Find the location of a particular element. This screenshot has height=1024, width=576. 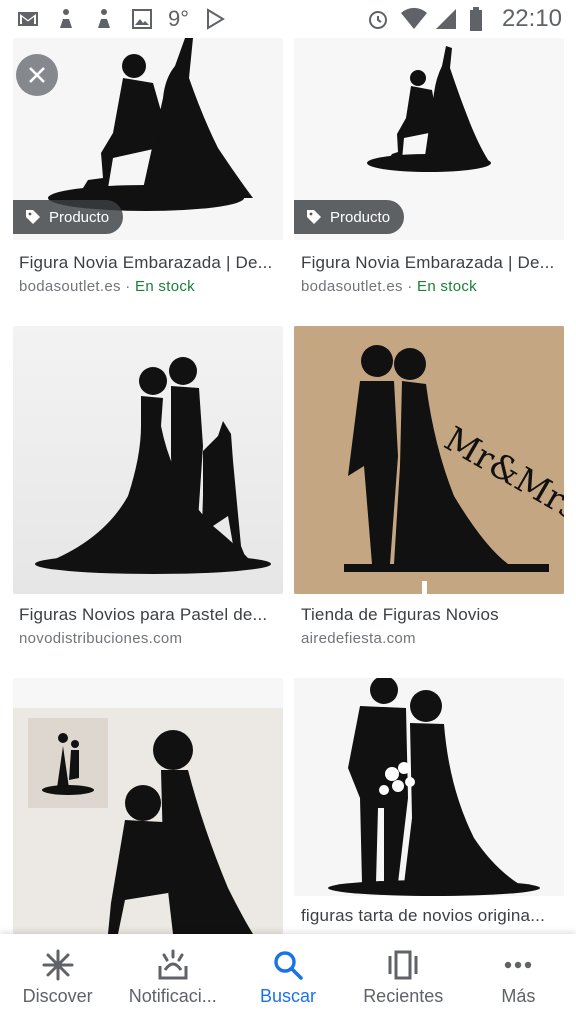

wifi-icon is located at coordinates (413, 19).